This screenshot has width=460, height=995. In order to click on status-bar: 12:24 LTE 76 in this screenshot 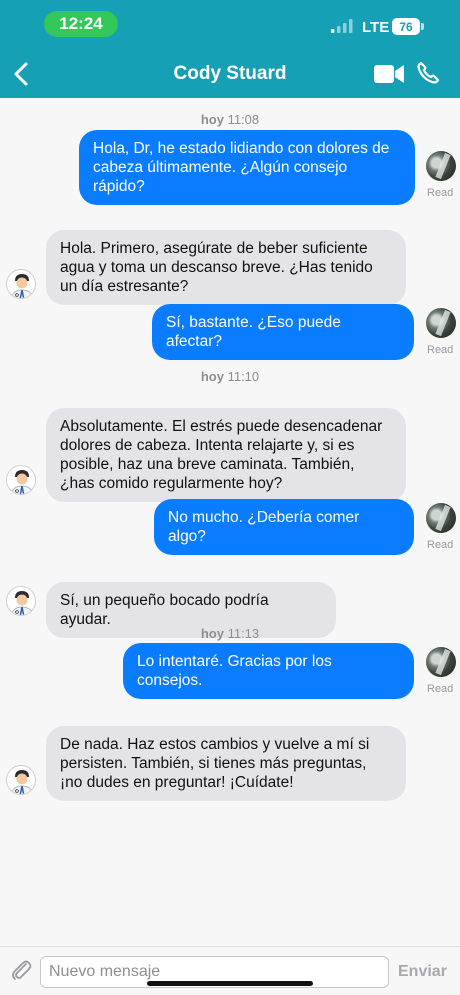, I will do `click(230, 23)`.